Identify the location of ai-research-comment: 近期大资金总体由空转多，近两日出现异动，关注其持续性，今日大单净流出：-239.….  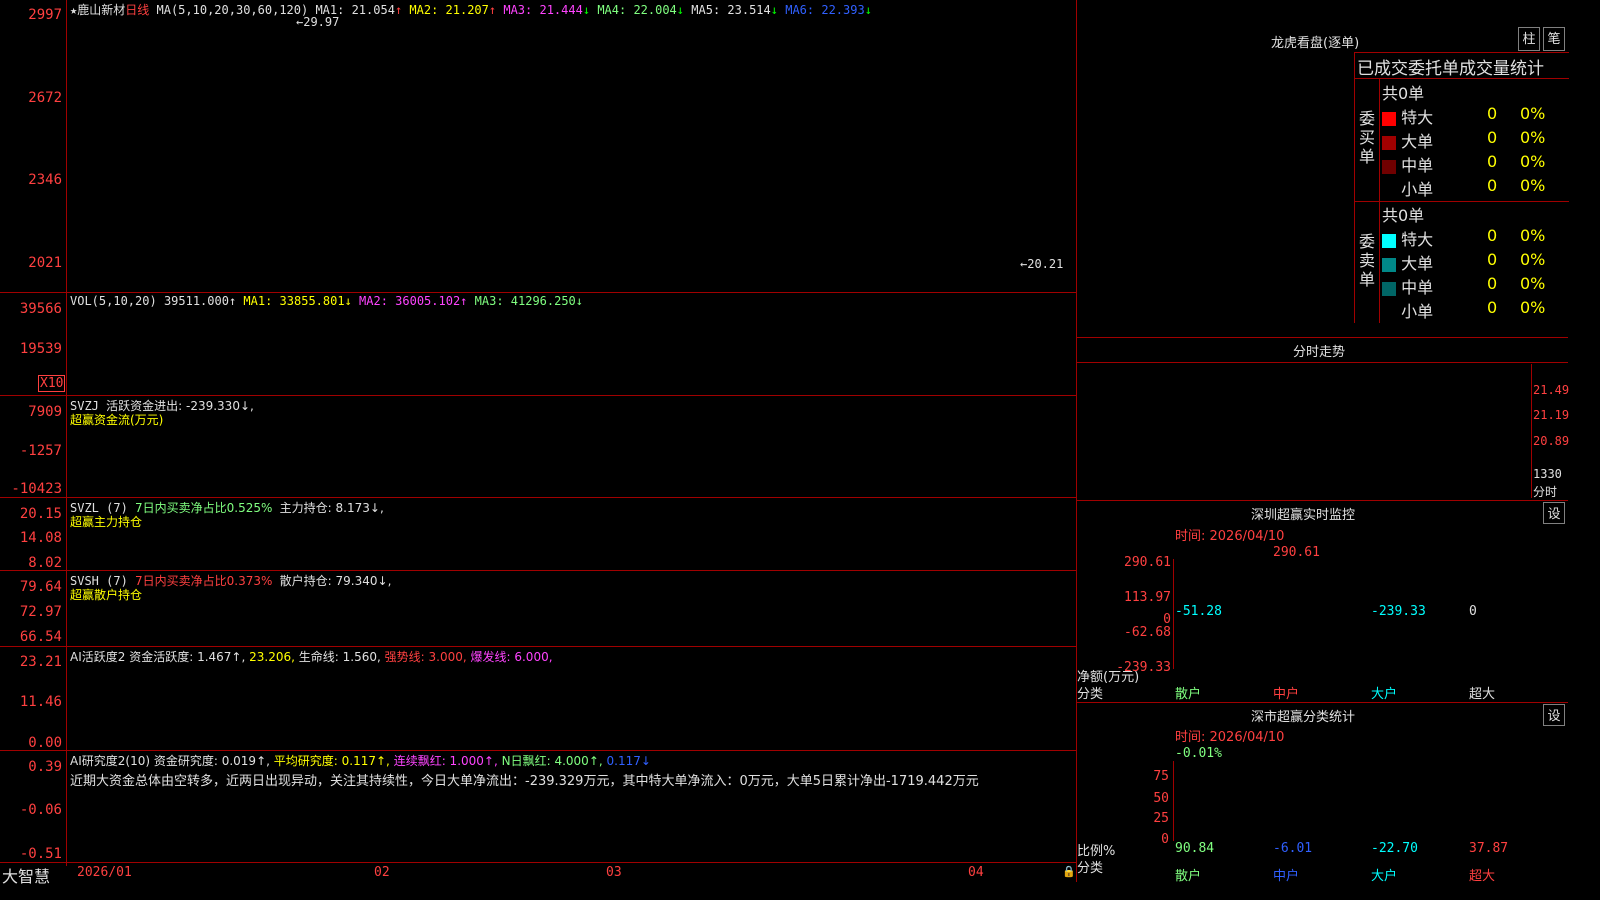
(524, 781).